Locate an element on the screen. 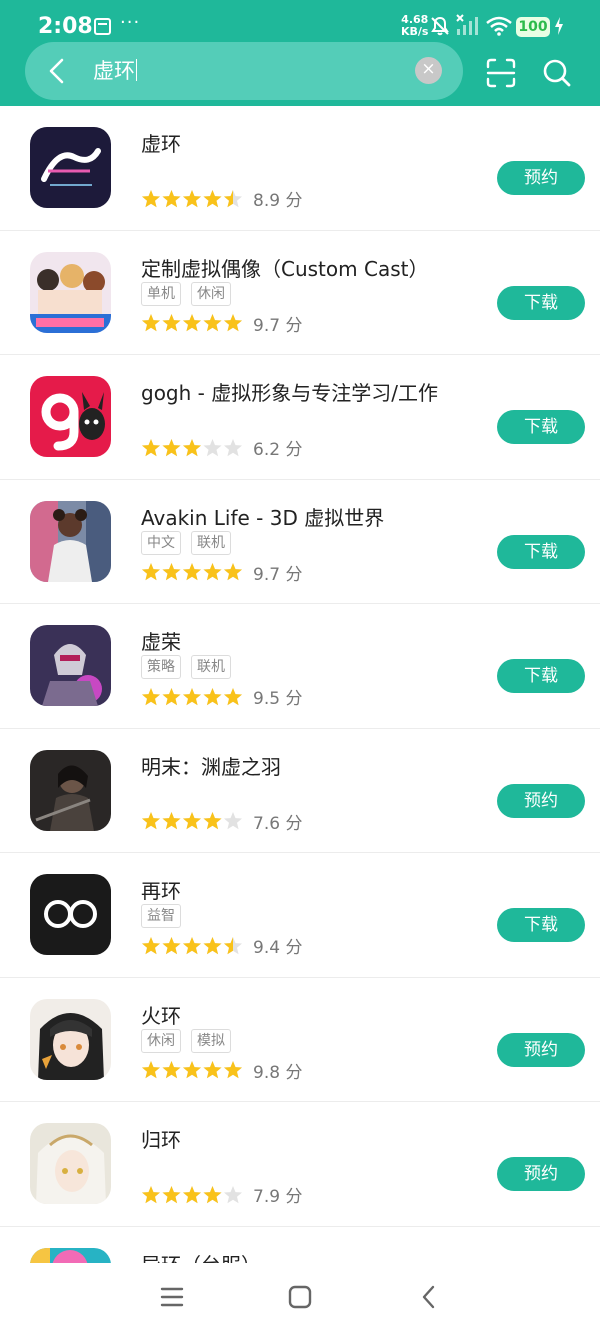 This screenshot has width=600, height=1333. app-tags: 中文 联机 is located at coordinates (191, 543).